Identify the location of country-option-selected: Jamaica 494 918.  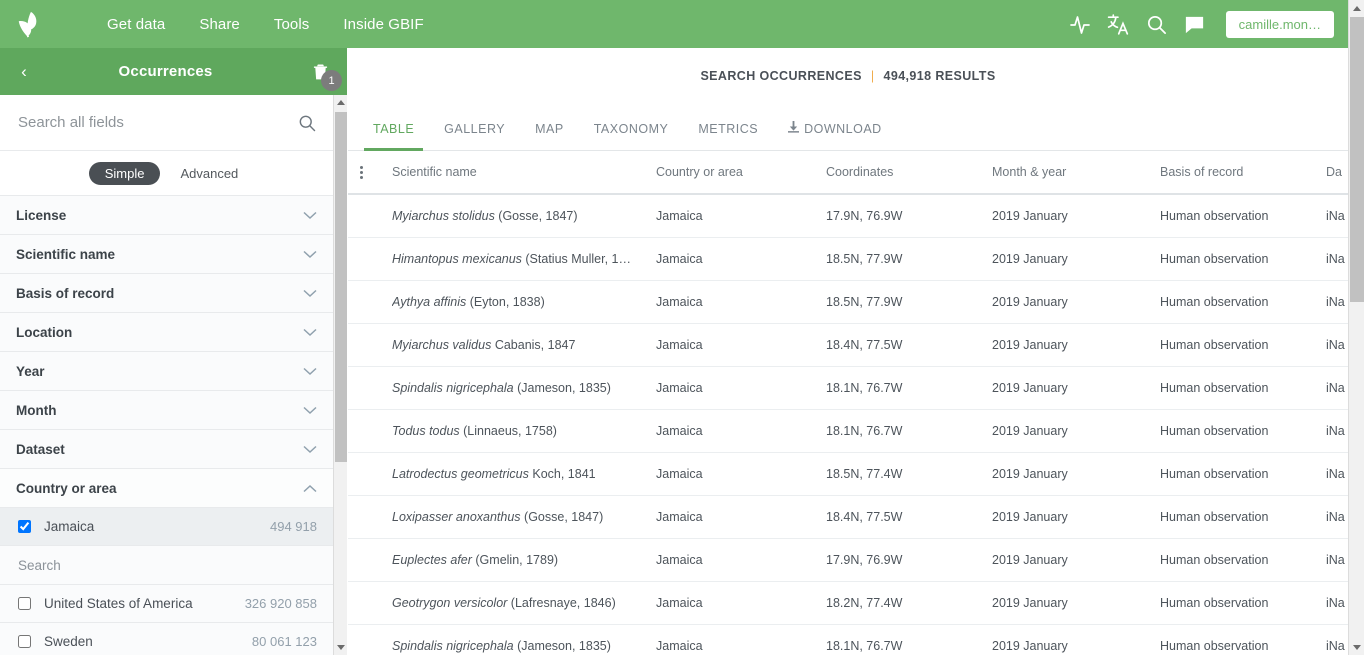
(166, 527).